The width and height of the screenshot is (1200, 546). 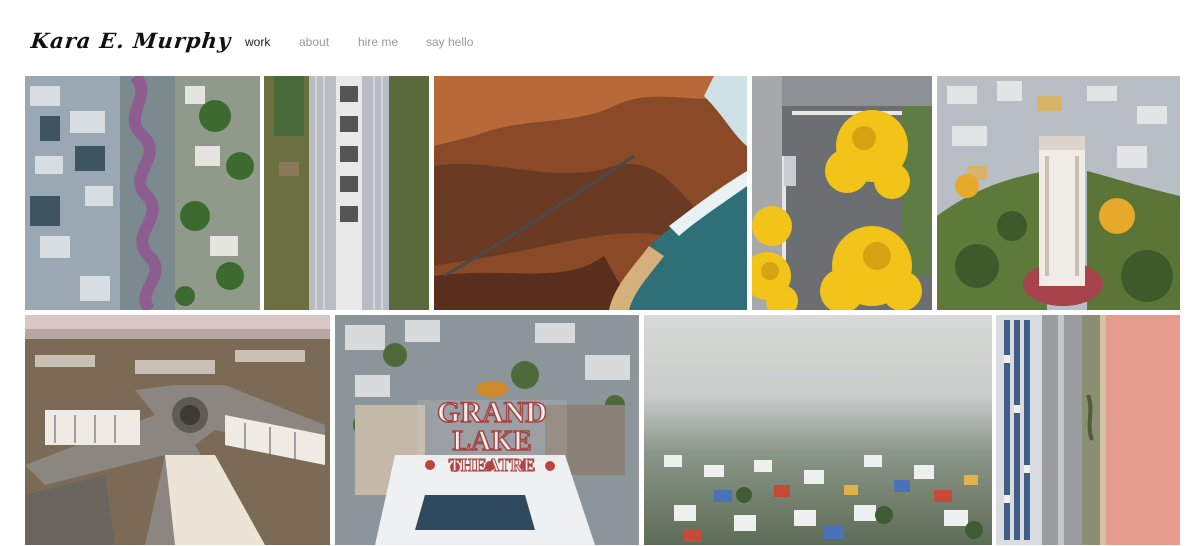 What do you see at coordinates (1088, 430) in the screenshot?
I see `gallery-photo-salt-pond-railyard` at bounding box center [1088, 430].